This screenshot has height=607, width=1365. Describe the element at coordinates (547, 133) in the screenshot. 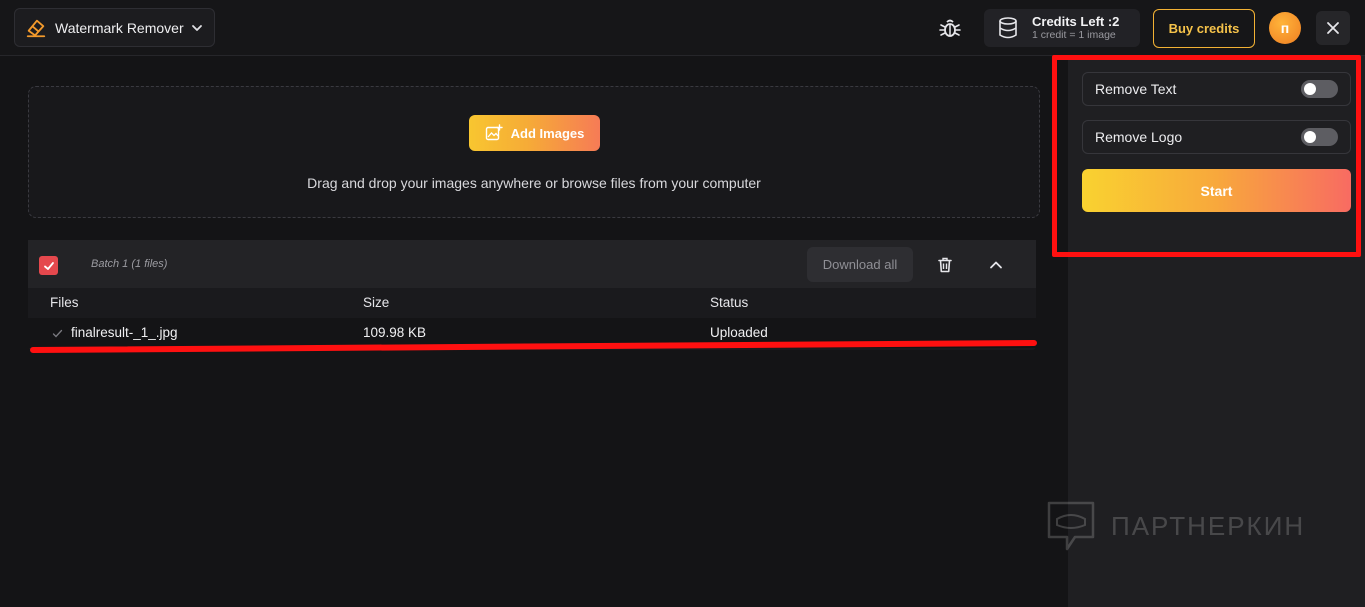

I see `add-images-label: Add Images` at that location.